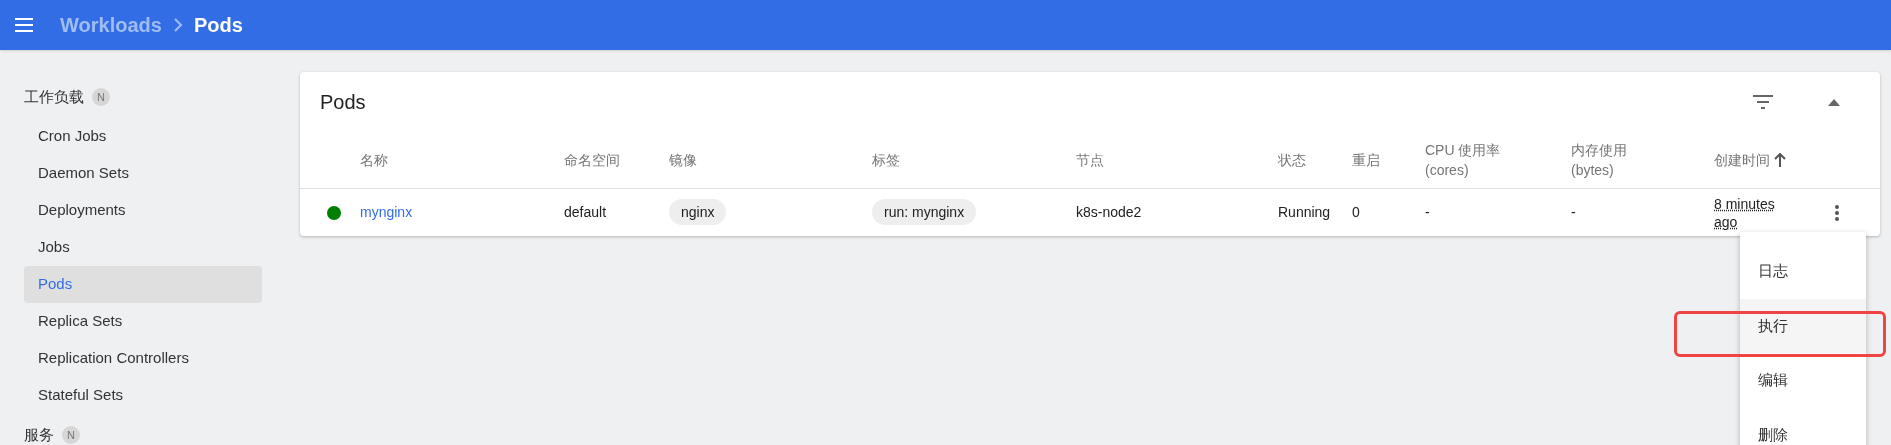  What do you see at coordinates (592, 160) in the screenshot?
I see `column-header: 命名空间` at bounding box center [592, 160].